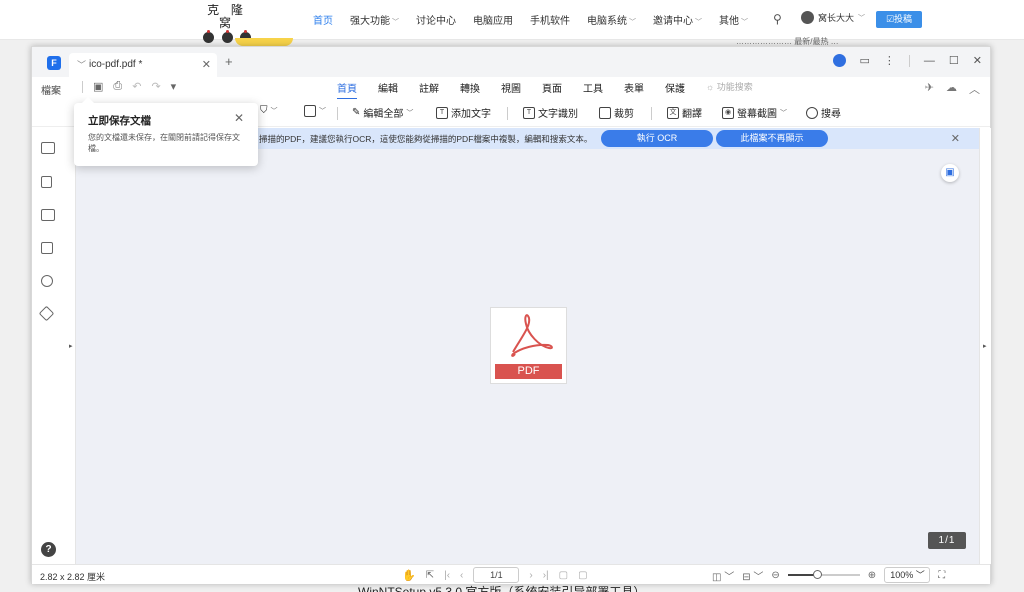 The image size is (1024, 592). What do you see at coordinates (777, 19) in the screenshot?
I see `search-icon: ⚲` at bounding box center [777, 19].